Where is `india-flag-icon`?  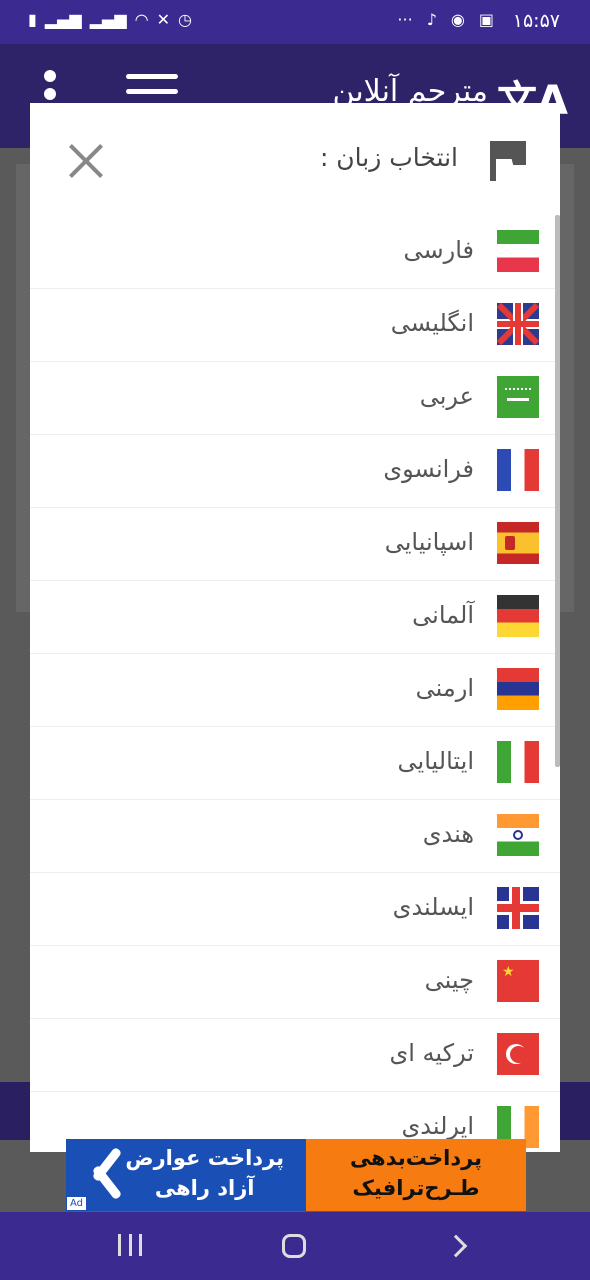
india-flag-icon is located at coordinates (518, 835).